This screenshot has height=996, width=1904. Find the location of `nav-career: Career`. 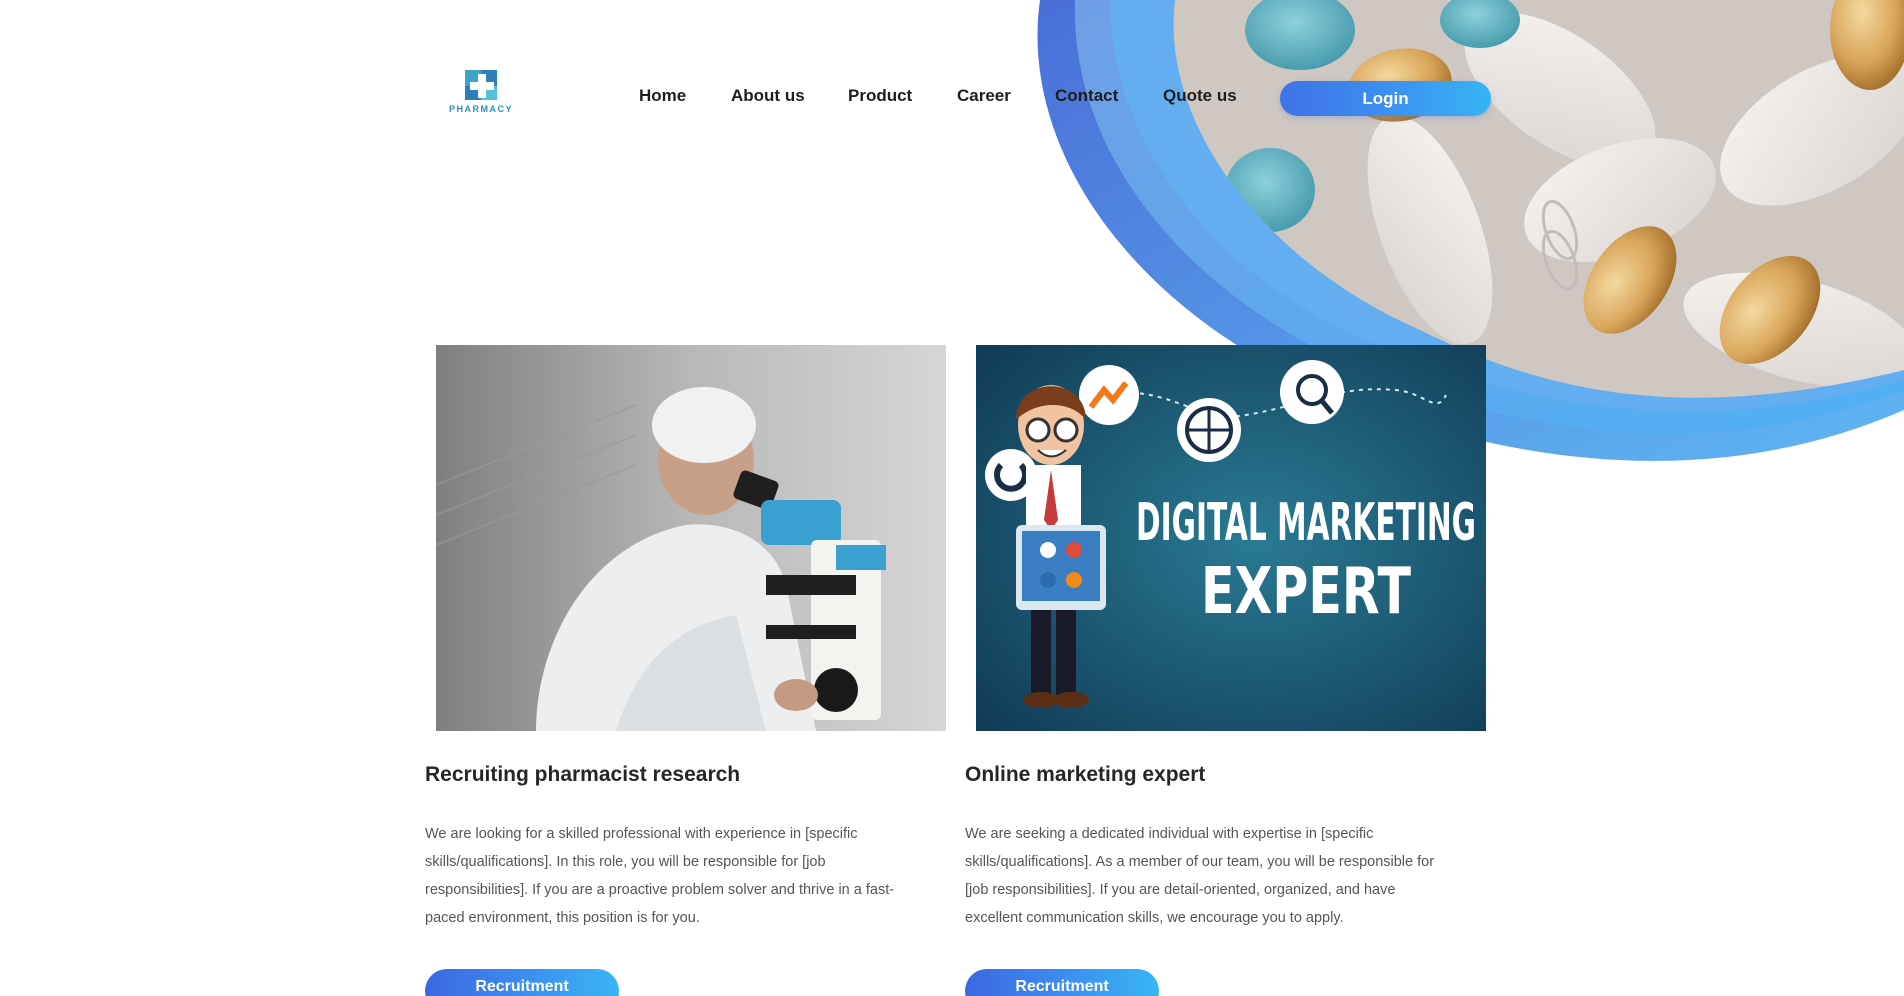

nav-career: Career is located at coordinates (984, 96).